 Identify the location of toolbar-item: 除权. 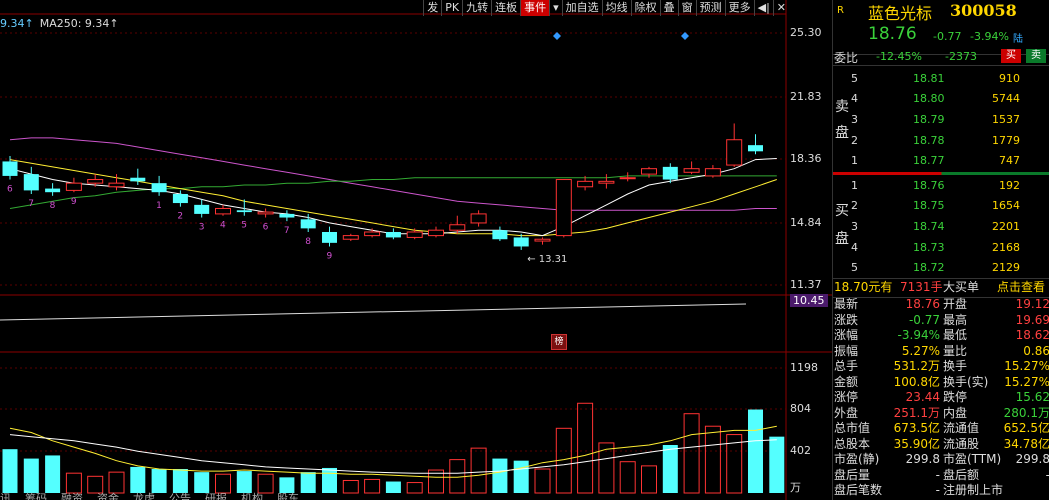
(645, 8).